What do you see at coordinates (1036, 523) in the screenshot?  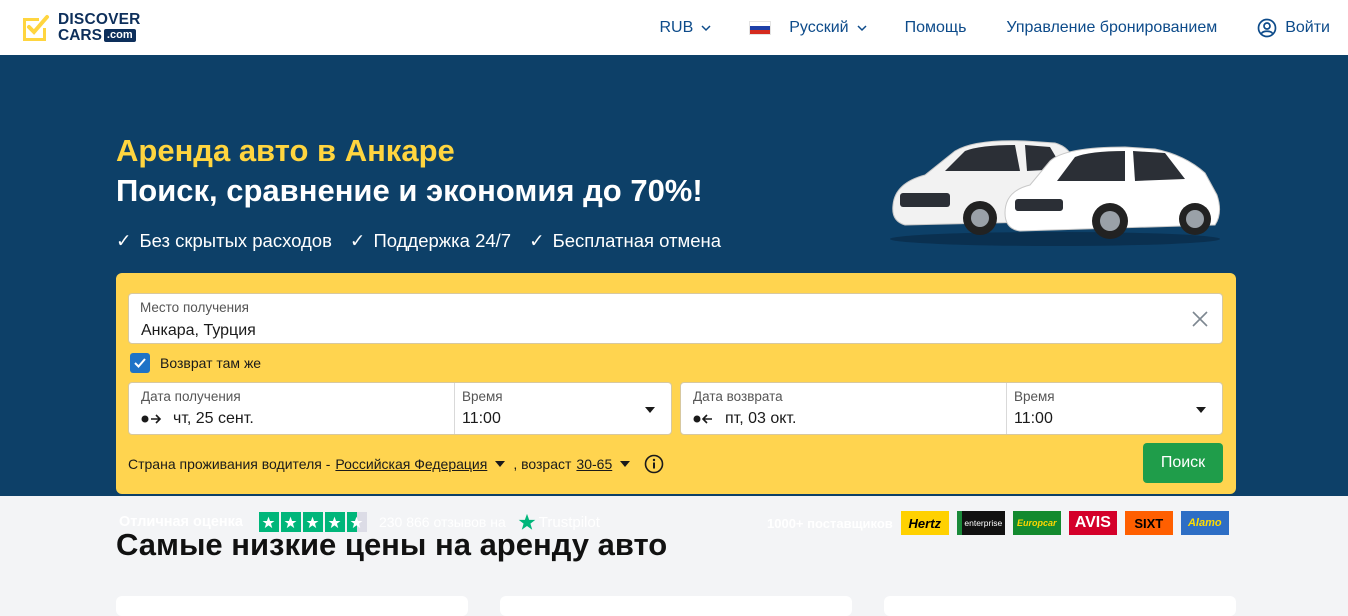 I see `europcar-logo: Europcar` at bounding box center [1036, 523].